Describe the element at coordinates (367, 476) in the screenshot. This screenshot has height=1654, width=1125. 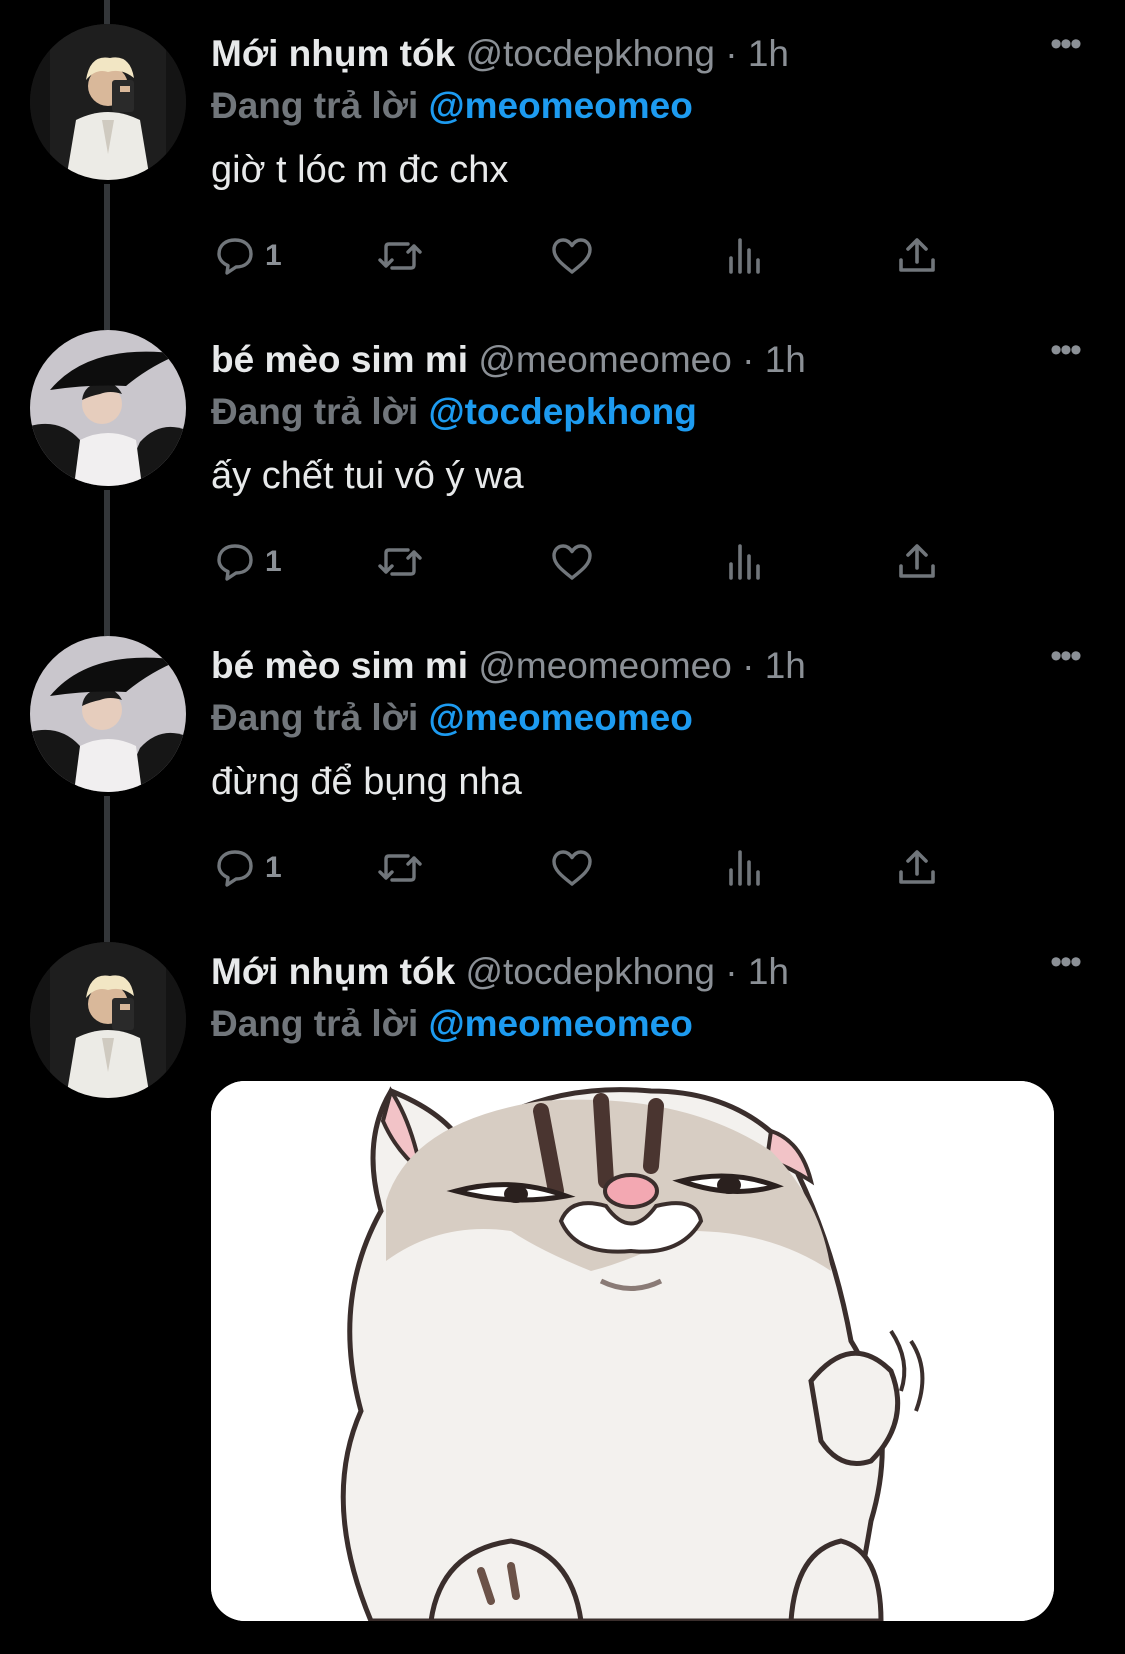
I see `tweet-text: ấy chết tui vô ý wa` at that location.